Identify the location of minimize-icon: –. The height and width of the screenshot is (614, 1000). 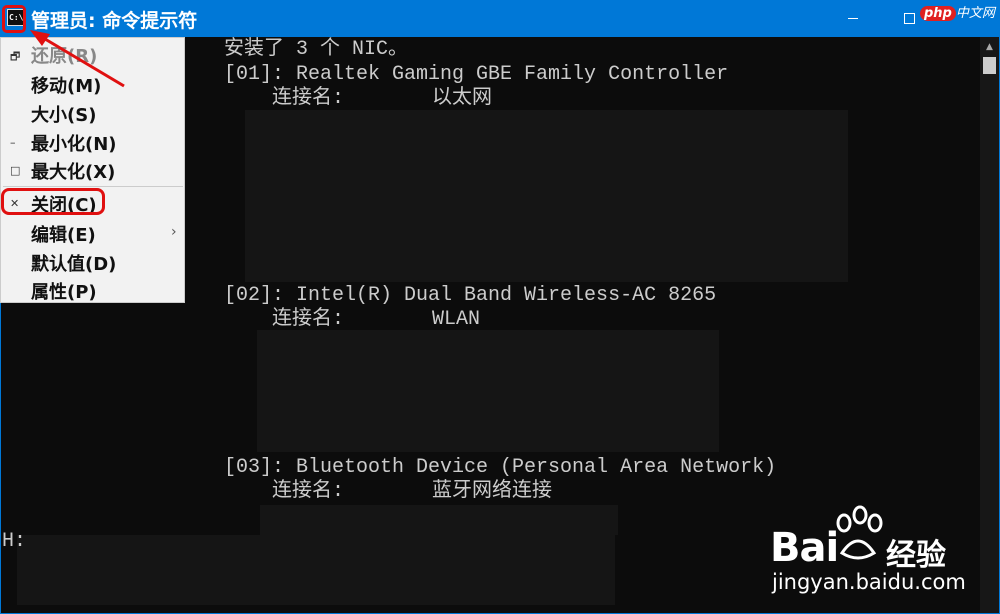
(13, 142).